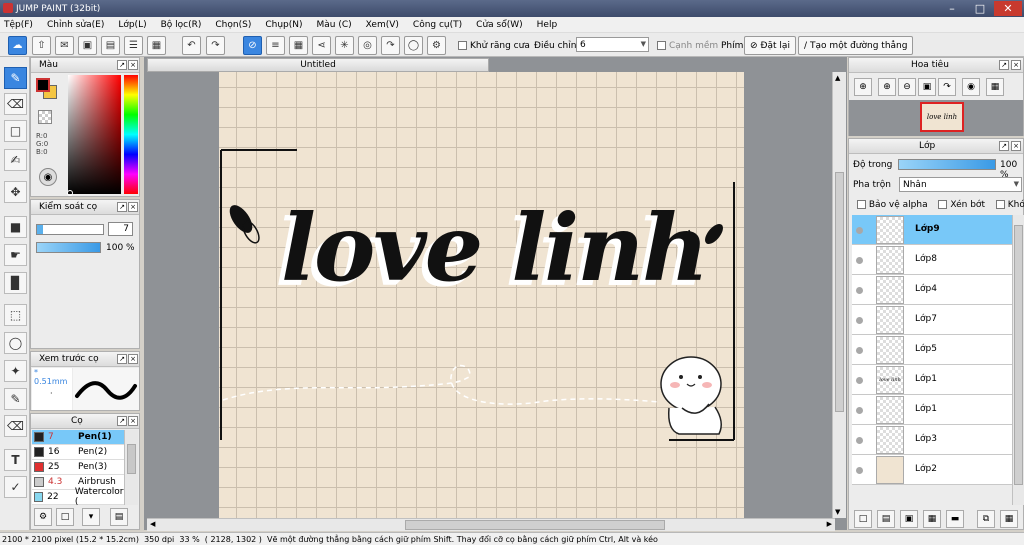  I want to click on transparent-swatch, so click(45, 117).